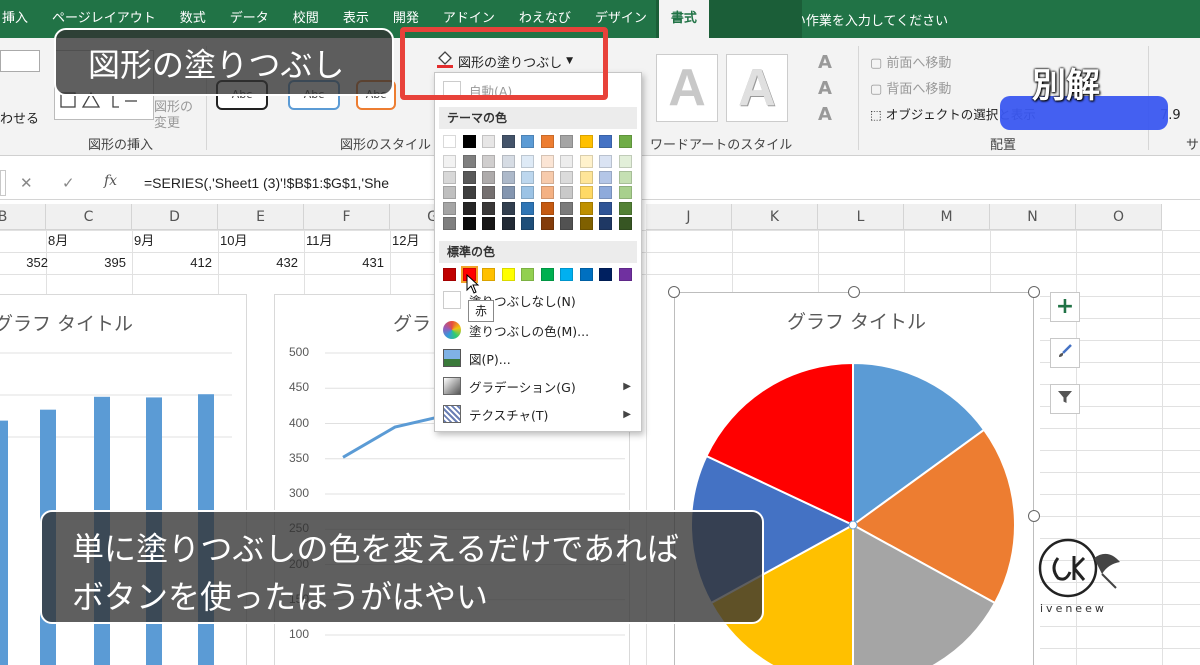 This screenshot has width=1200, height=665. Describe the element at coordinates (3, 183) in the screenshot. I see `name-box` at that location.